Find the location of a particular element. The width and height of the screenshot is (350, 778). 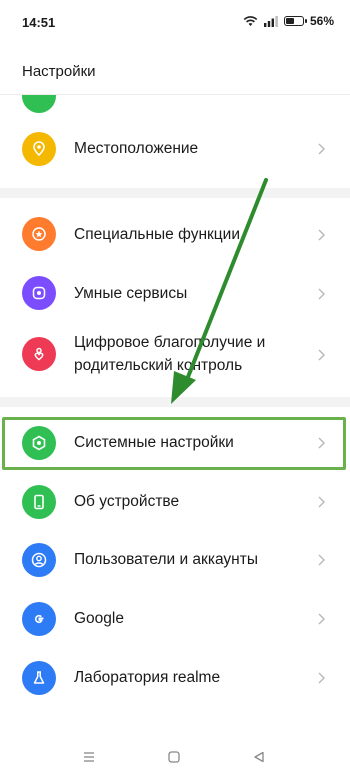

signal-icon is located at coordinates (270, 21).